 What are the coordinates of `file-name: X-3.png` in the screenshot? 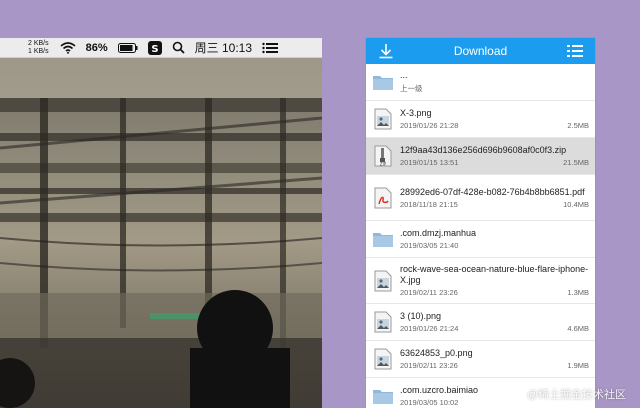 It's located at (416, 113).